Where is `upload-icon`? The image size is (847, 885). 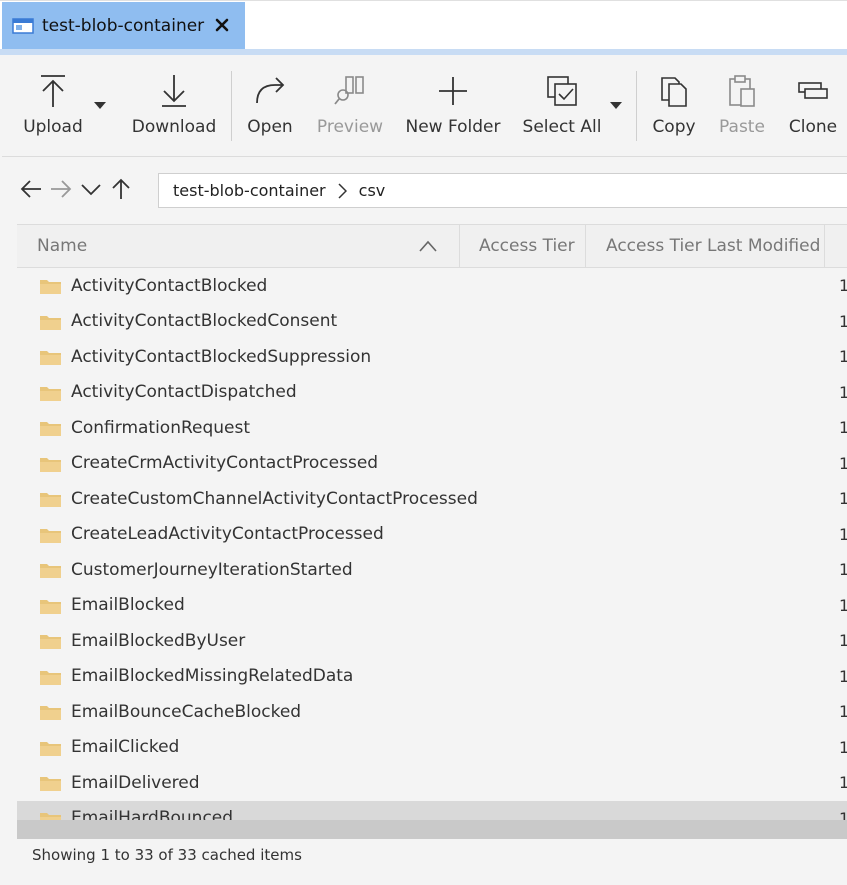 upload-icon is located at coordinates (53, 91).